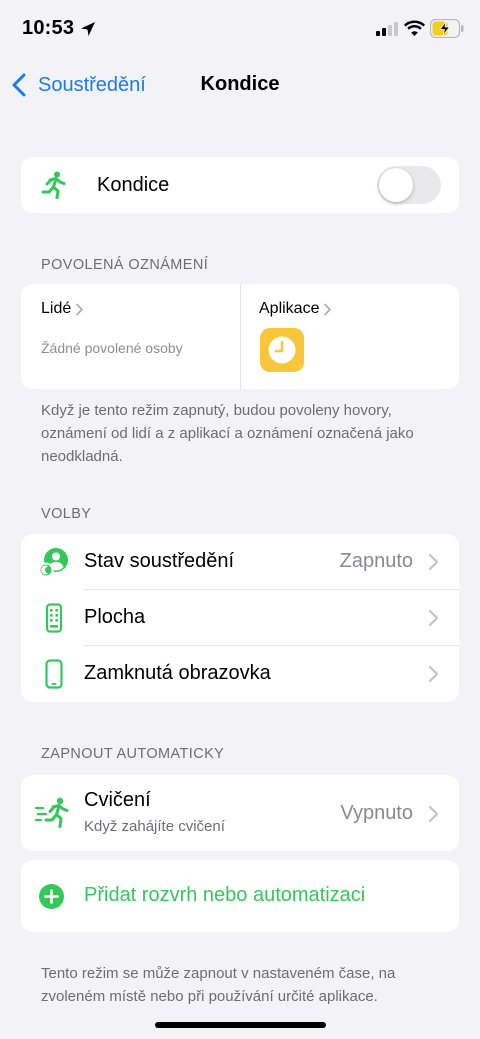 This screenshot has height=1039, width=480. What do you see at coordinates (112, 348) in the screenshot?
I see `people-subtitle: Žádné povolené osoby` at bounding box center [112, 348].